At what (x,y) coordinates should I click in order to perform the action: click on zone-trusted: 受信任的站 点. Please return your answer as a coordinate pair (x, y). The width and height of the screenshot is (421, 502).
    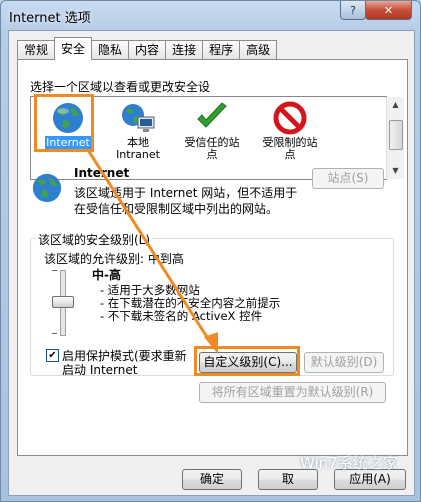
    Looking at the image, I should click on (212, 130).